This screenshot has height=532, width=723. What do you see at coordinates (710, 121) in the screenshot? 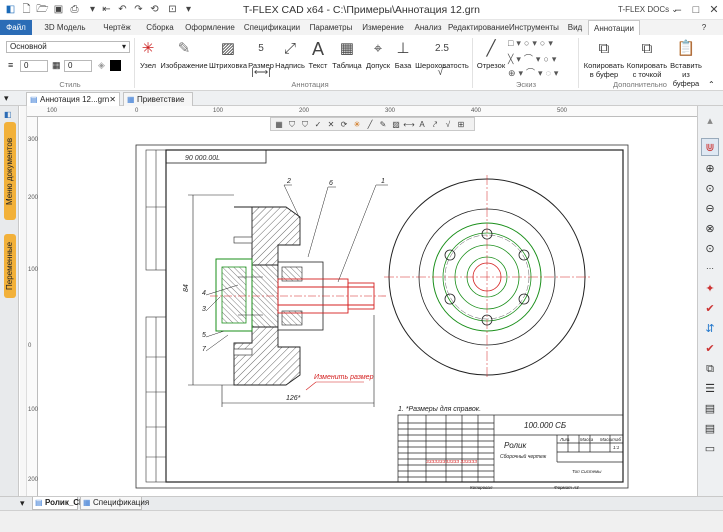
I see `scroll-up-icon: ▴` at bounding box center [710, 121].